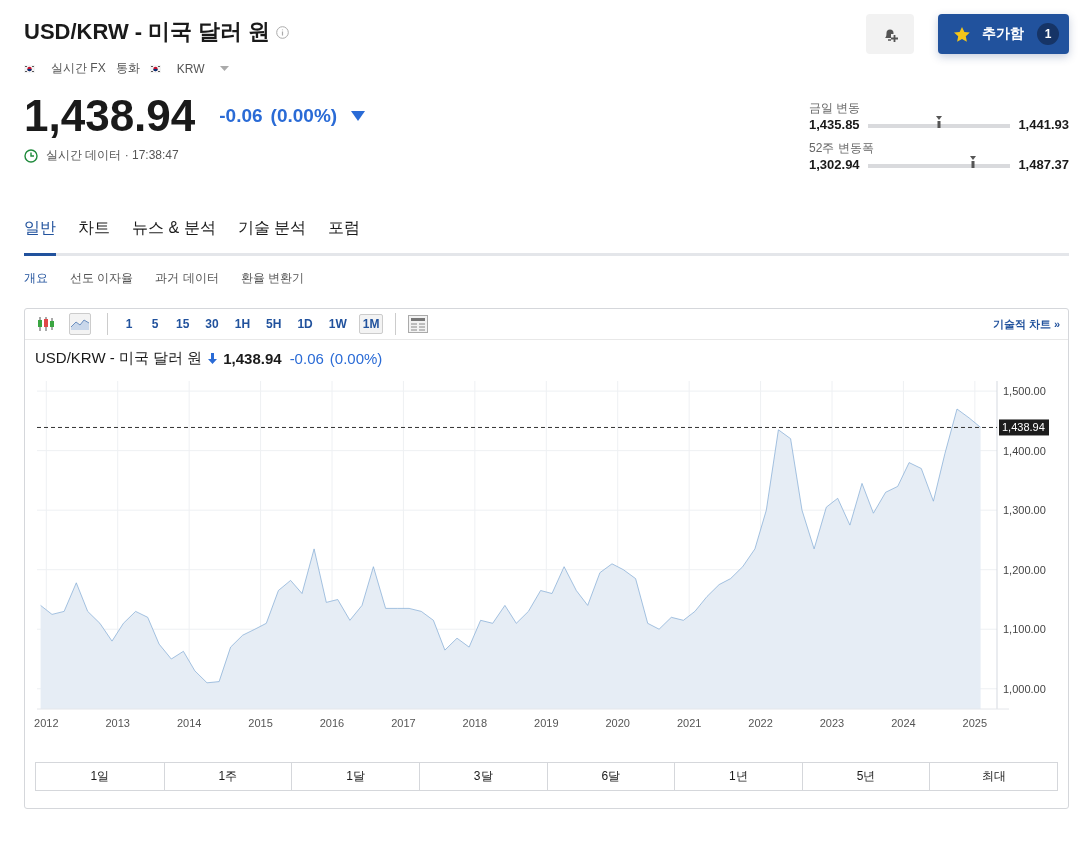 Image resolution: width=1087 pixels, height=841 pixels. I want to click on status-text: 실시간 데이터 · 17:38:47, so click(112, 155).